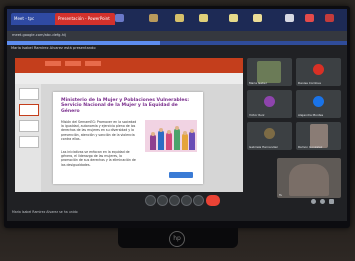  Describe the element at coordinates (39, 35) in the screenshot. I see `address-text: meet.google.com/abc-defg-hij` at that location.